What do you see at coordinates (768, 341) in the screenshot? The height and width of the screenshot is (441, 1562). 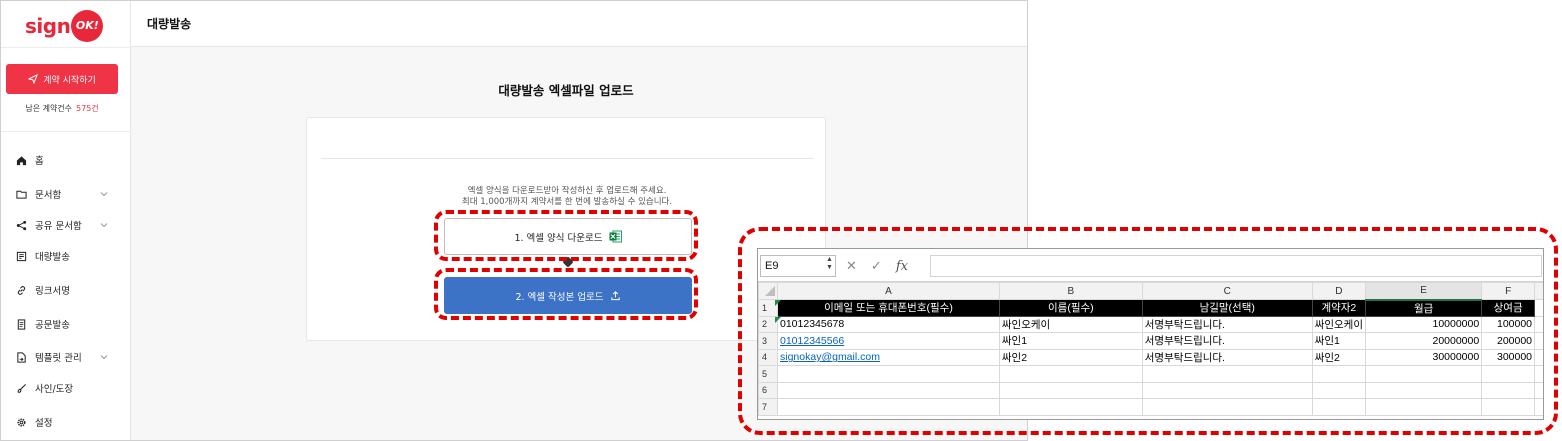 I see `row-number: 3` at bounding box center [768, 341].